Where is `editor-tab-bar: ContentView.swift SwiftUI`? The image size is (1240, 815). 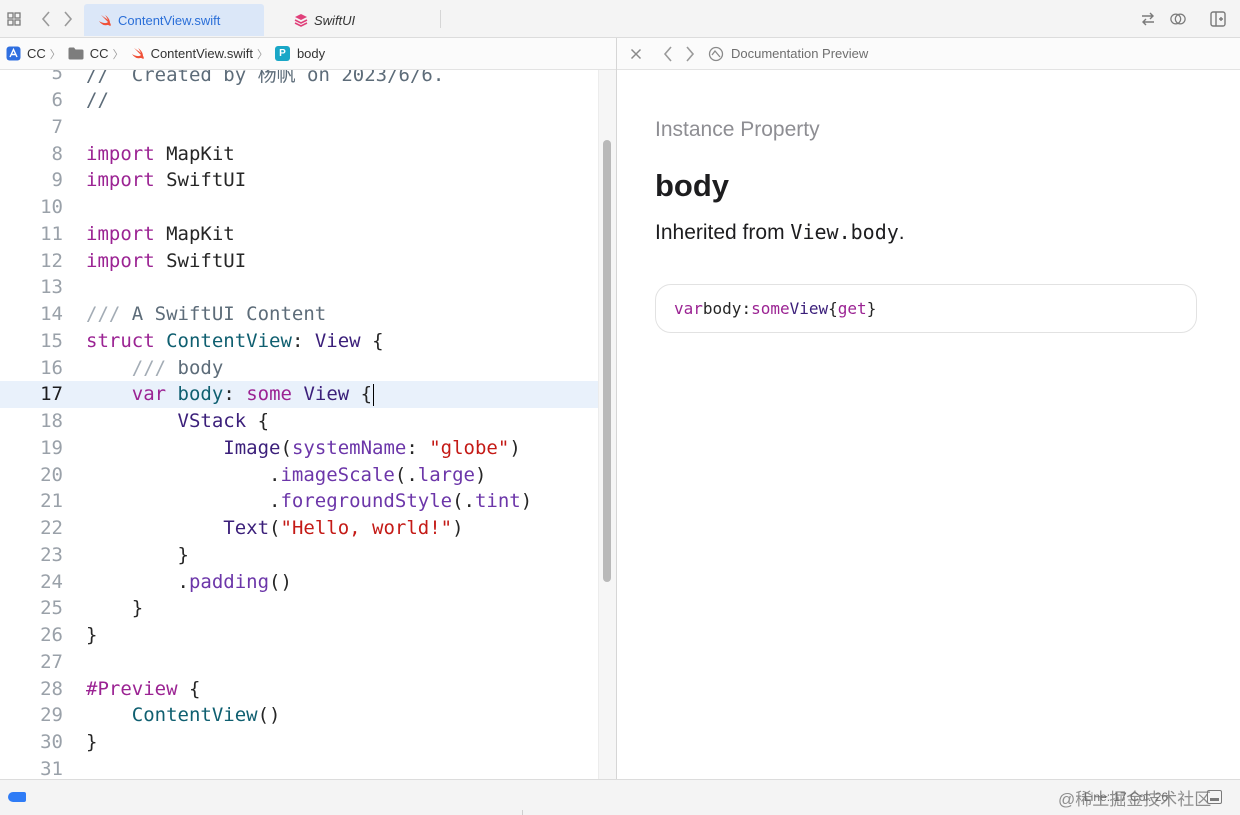
editor-tab-bar: ContentView.swift SwiftUI is located at coordinates (620, 19).